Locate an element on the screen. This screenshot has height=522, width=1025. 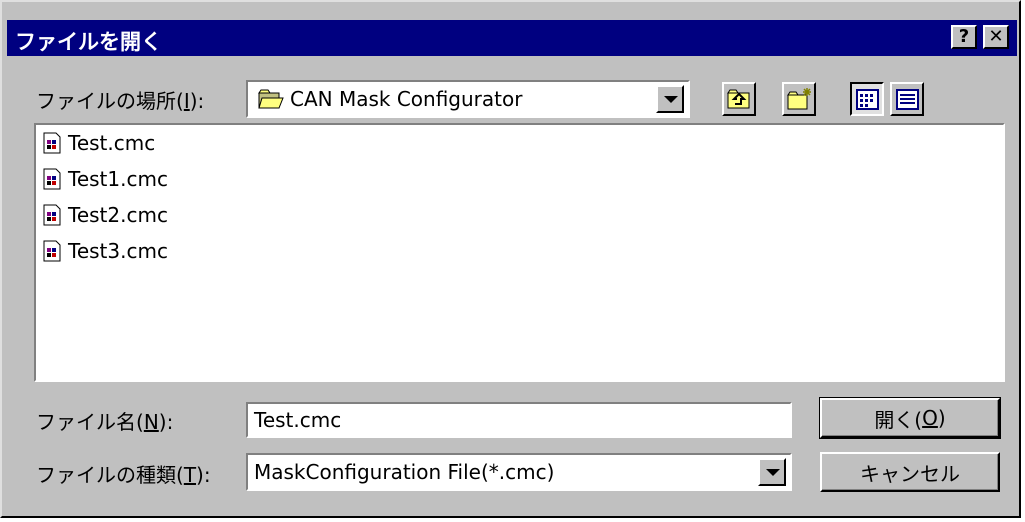
location-label-text: ファイルの場所( is located at coordinates (110, 101).